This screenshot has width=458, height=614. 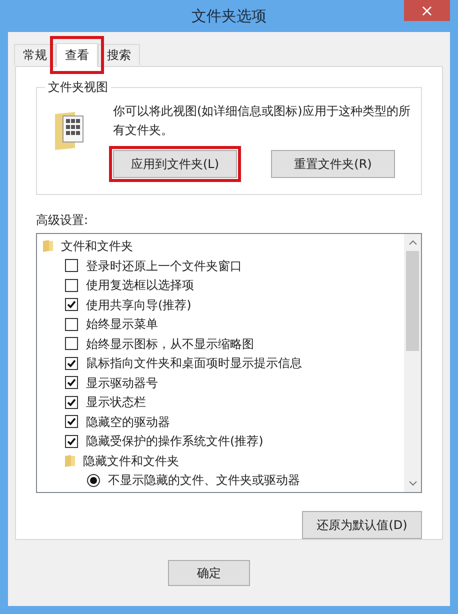 I want to click on setting-label: 登录时还原上一个文件夹窗口, so click(x=164, y=266).